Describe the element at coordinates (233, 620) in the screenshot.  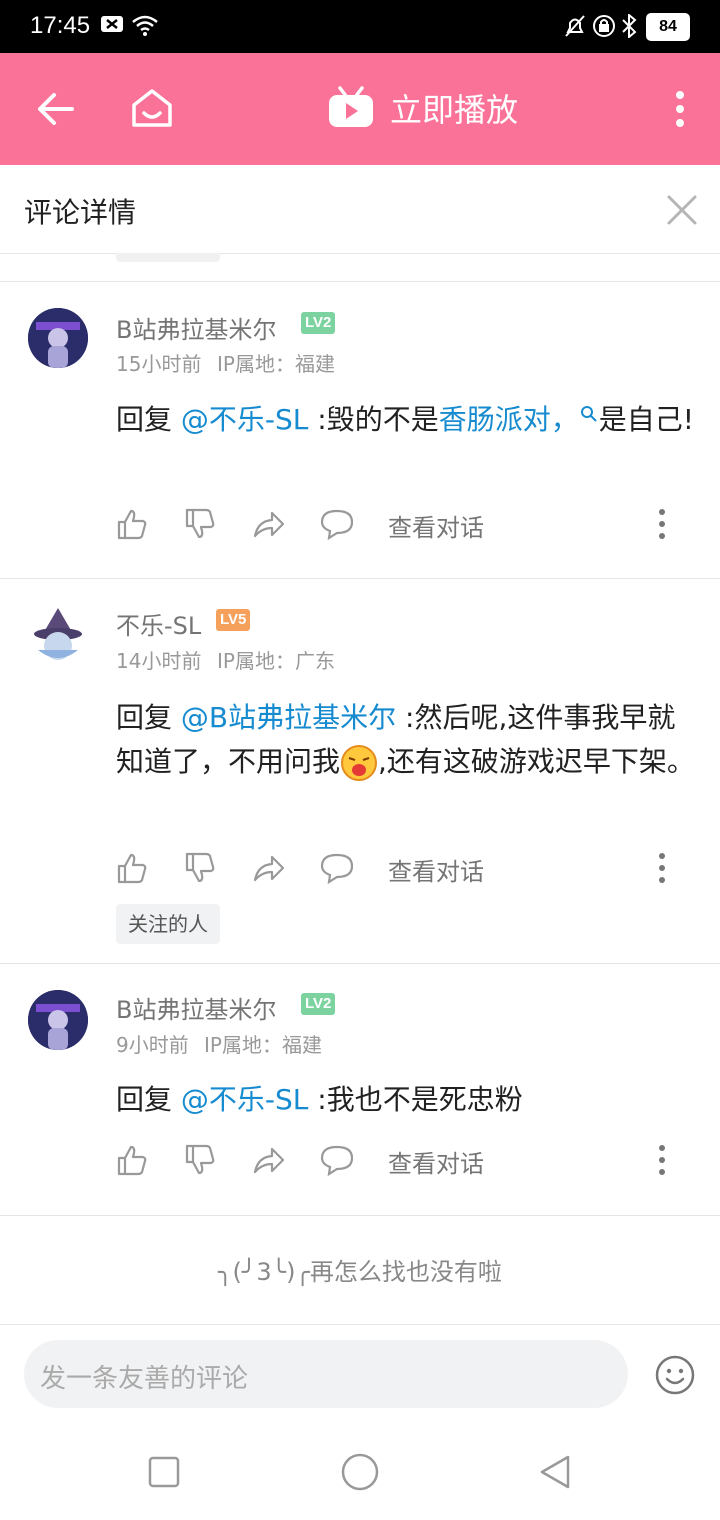
I see `level-badge: LV5` at that location.